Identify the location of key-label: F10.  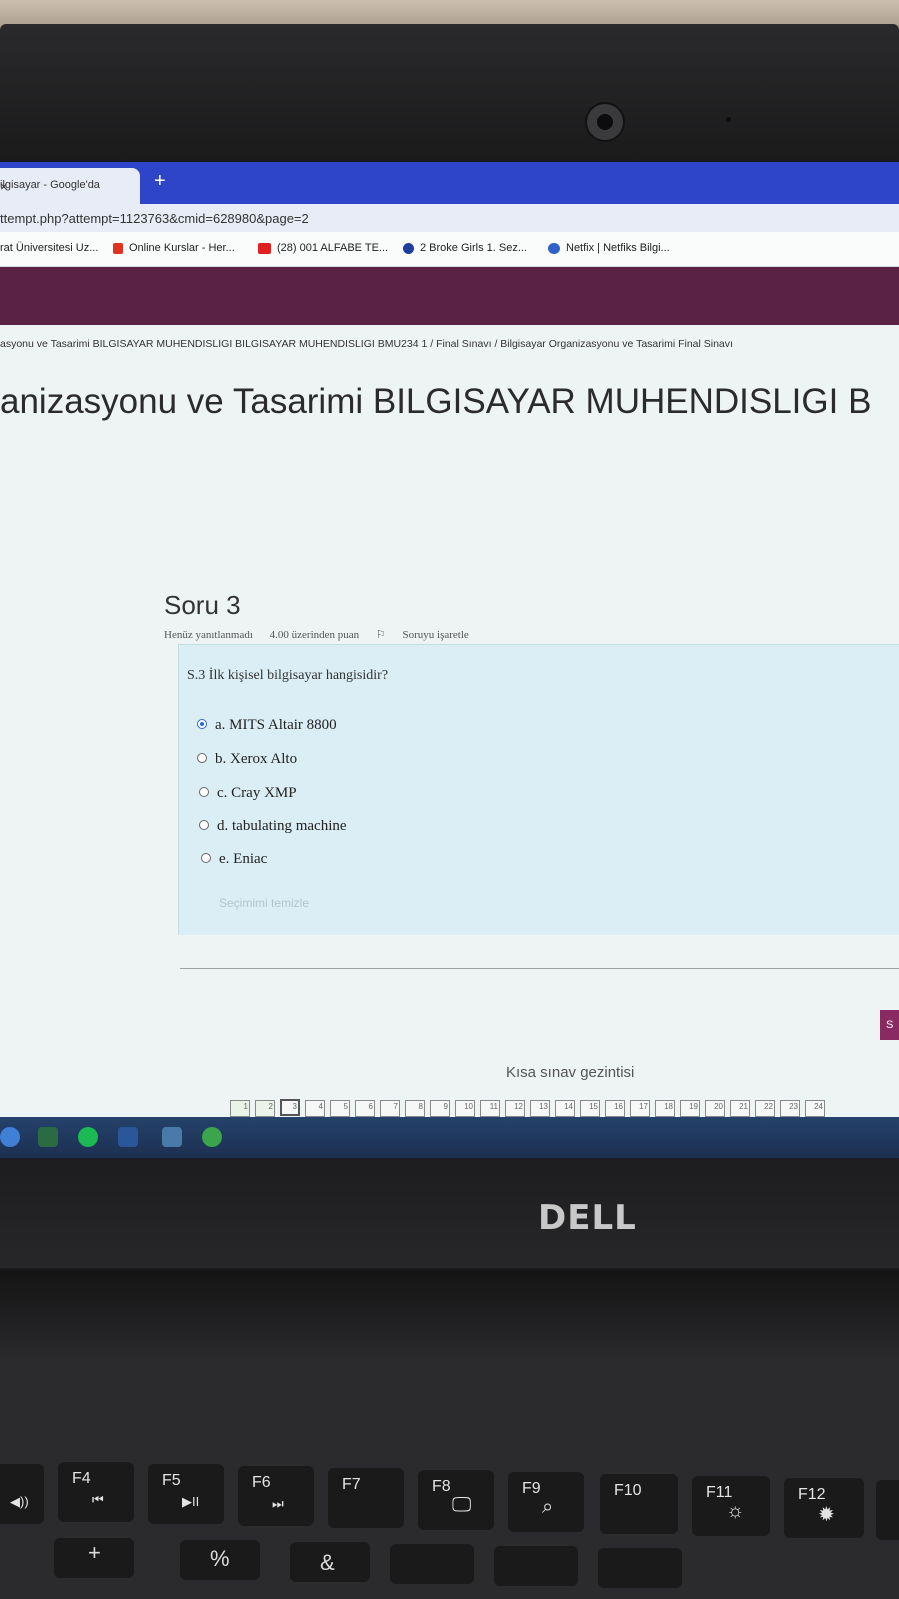
(628, 1490).